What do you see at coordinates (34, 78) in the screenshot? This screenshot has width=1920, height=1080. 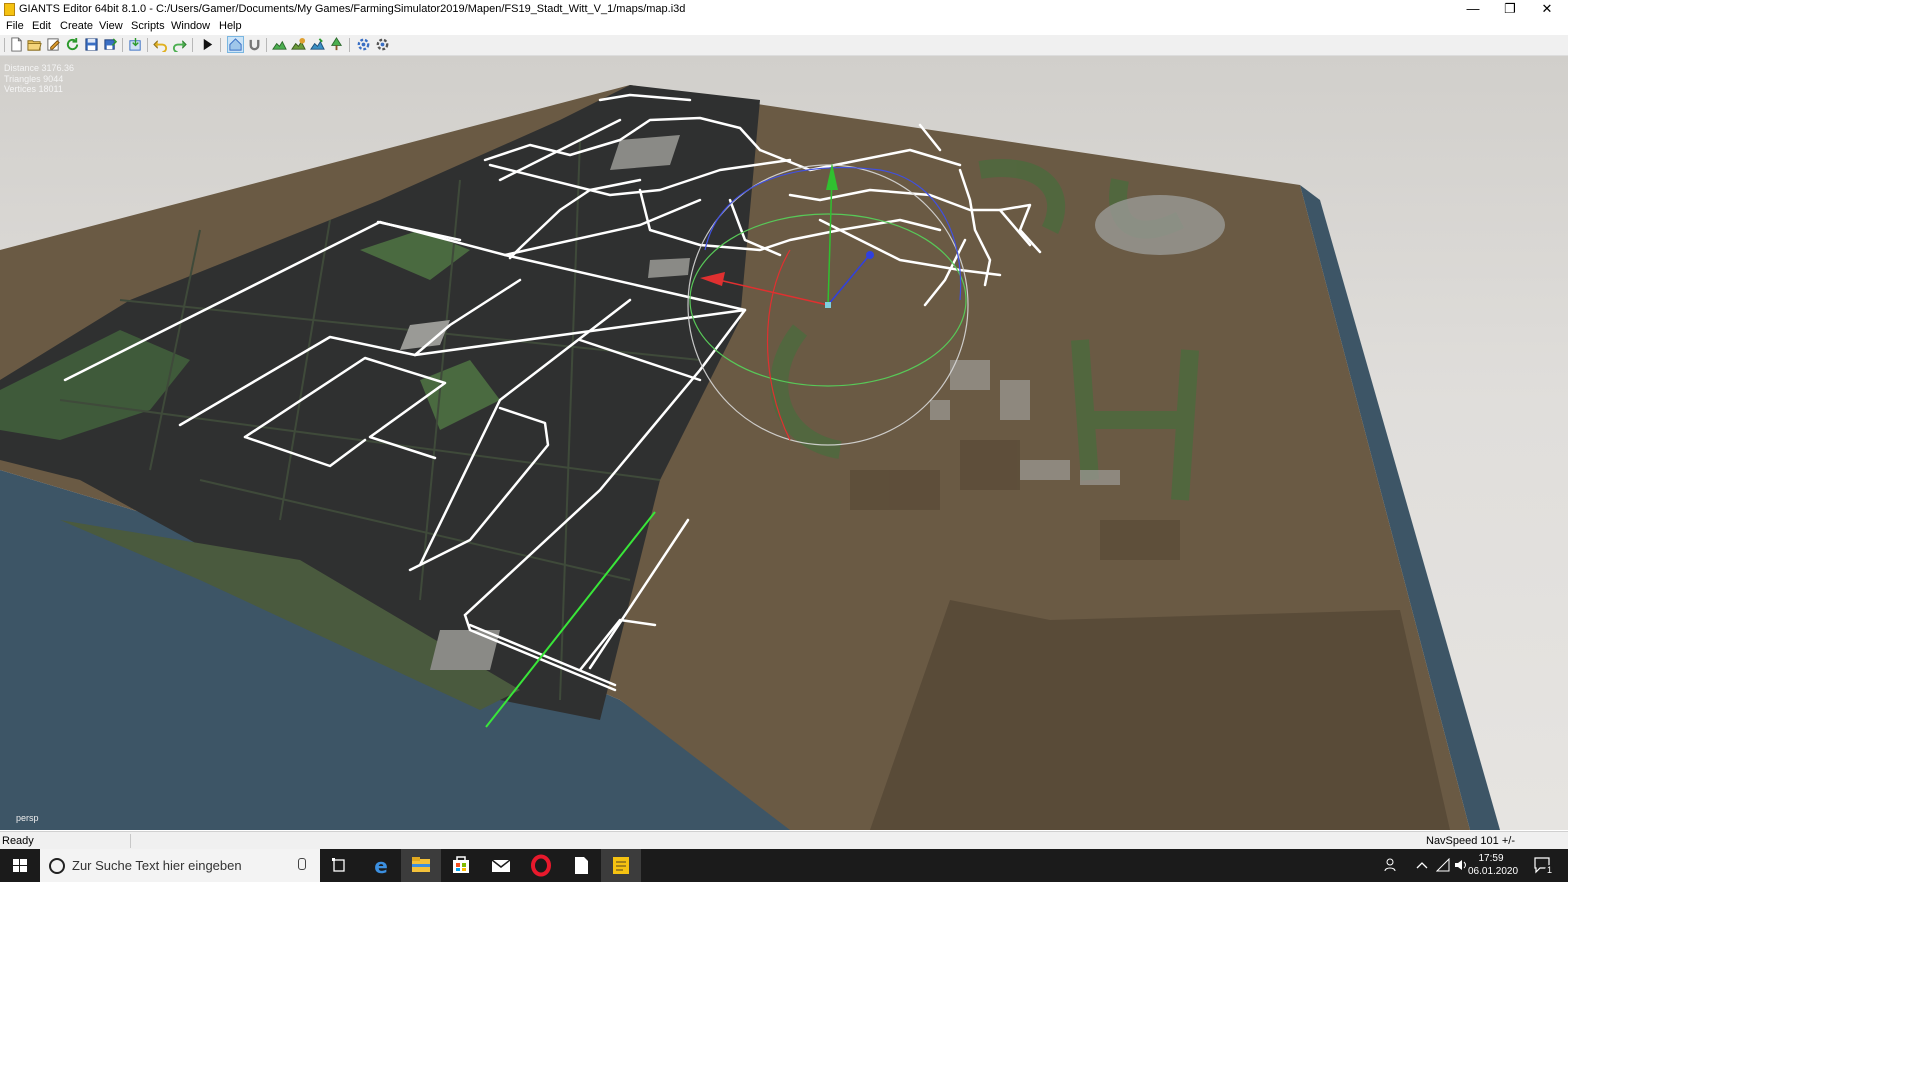 I see `stat-triangles: Triangles 9044` at bounding box center [34, 78].